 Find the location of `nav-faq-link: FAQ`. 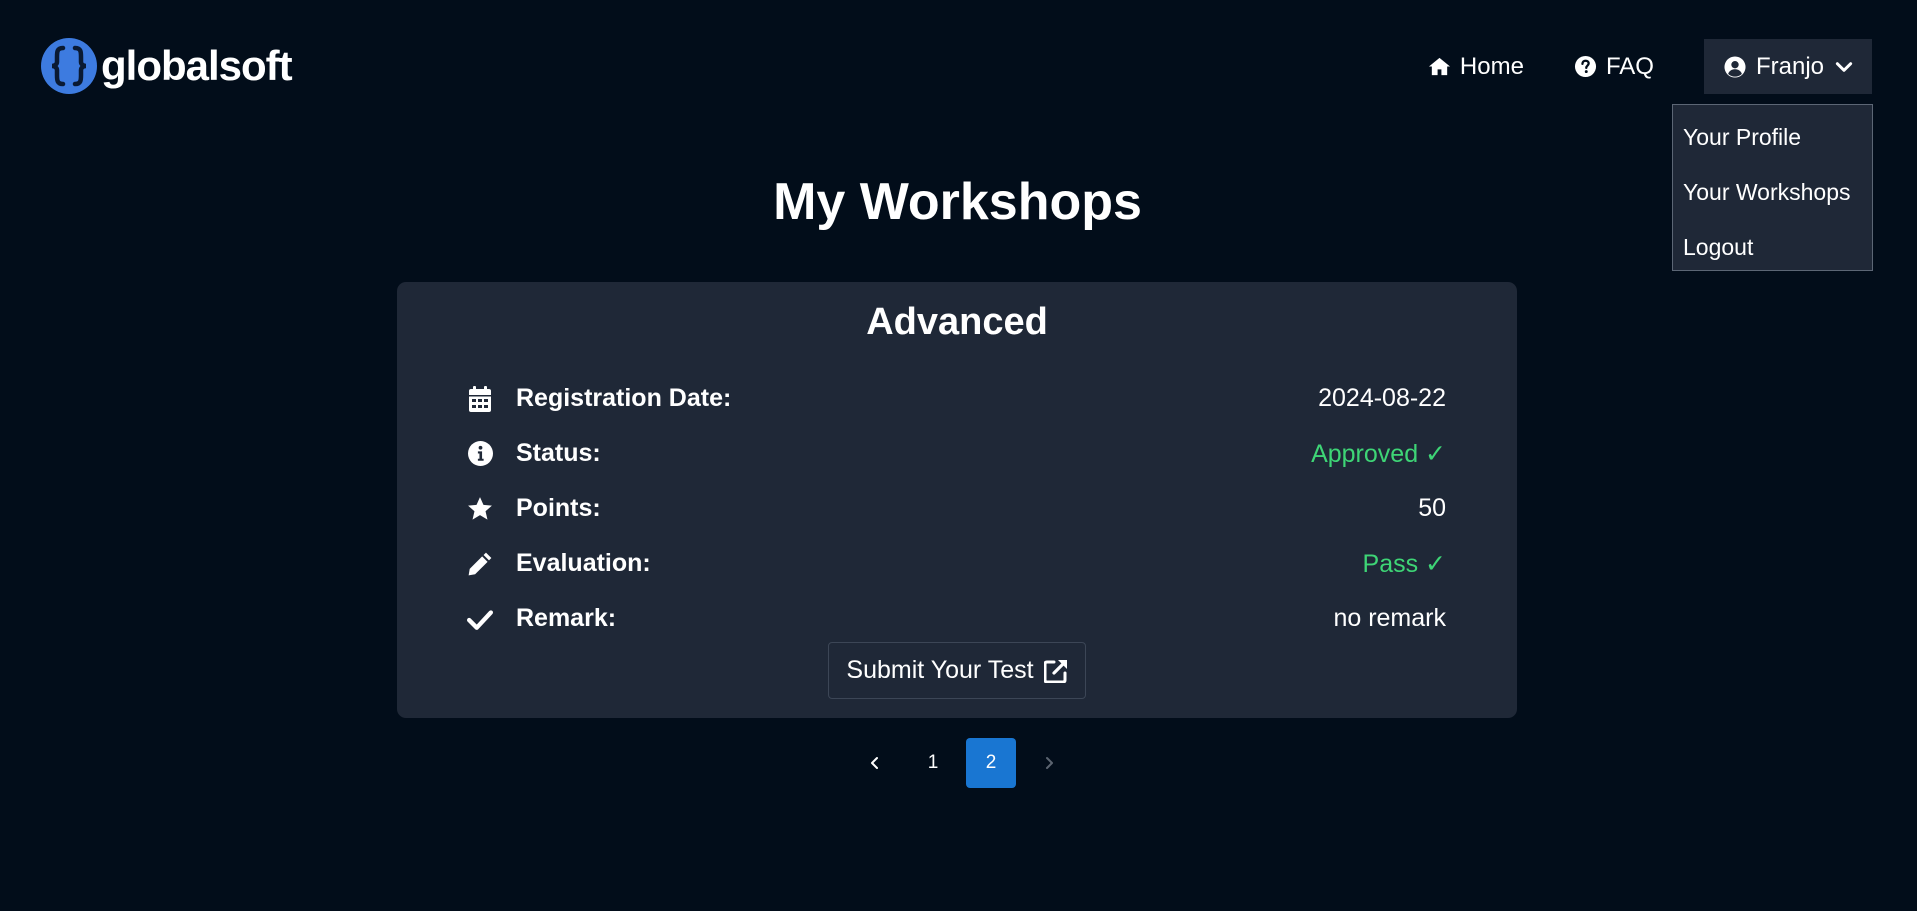

nav-faq-link: FAQ is located at coordinates (1614, 67).